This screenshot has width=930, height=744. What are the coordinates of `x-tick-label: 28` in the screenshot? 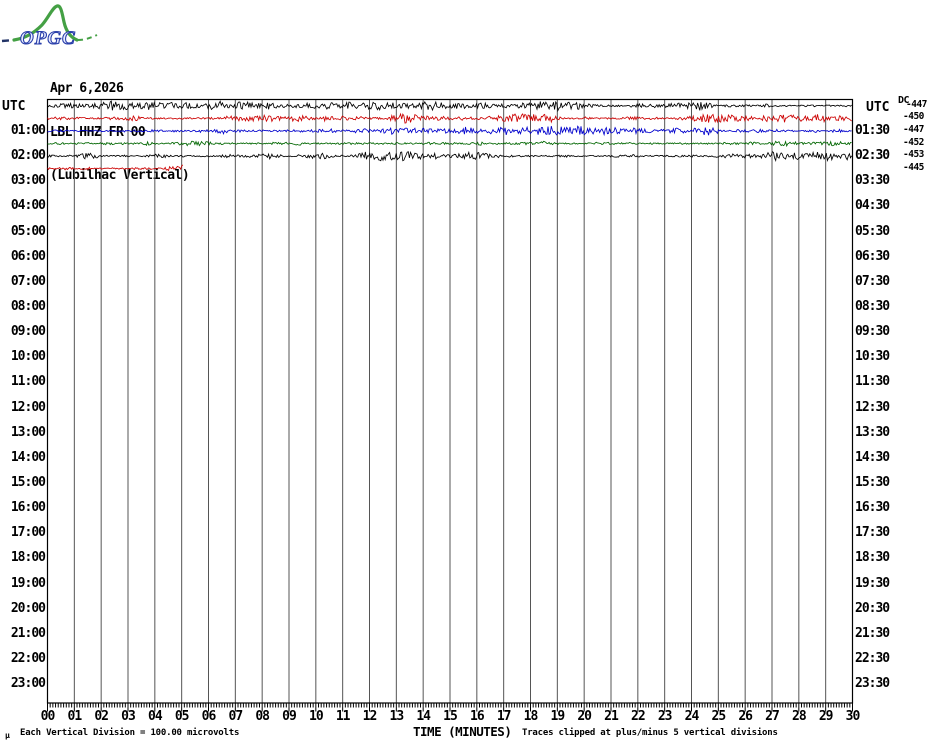 It's located at (799, 716).